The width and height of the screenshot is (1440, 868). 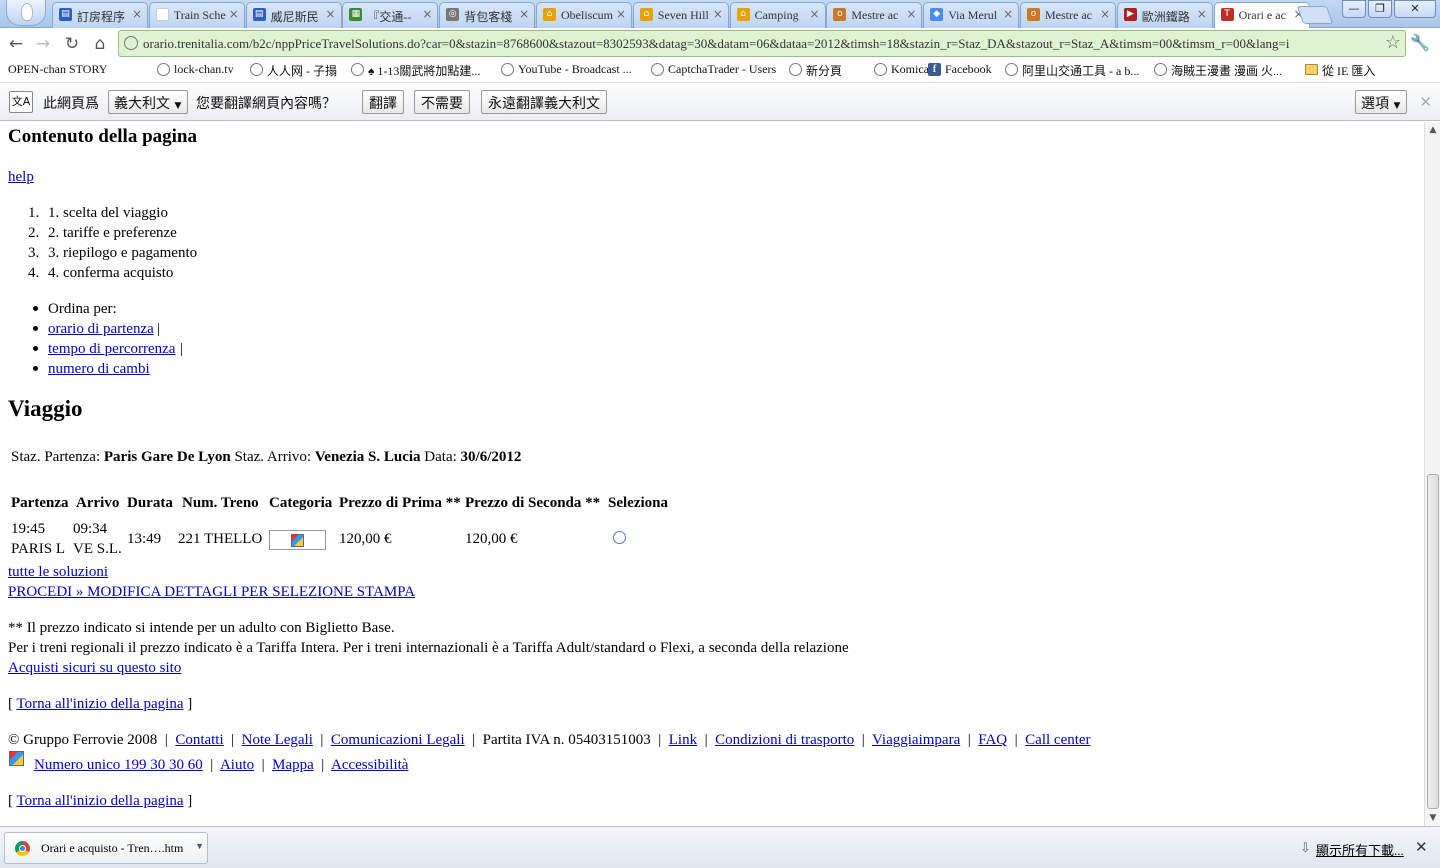 What do you see at coordinates (971, 15) in the screenshot?
I see `browser-tab: ◆ Via Merul ×` at bounding box center [971, 15].